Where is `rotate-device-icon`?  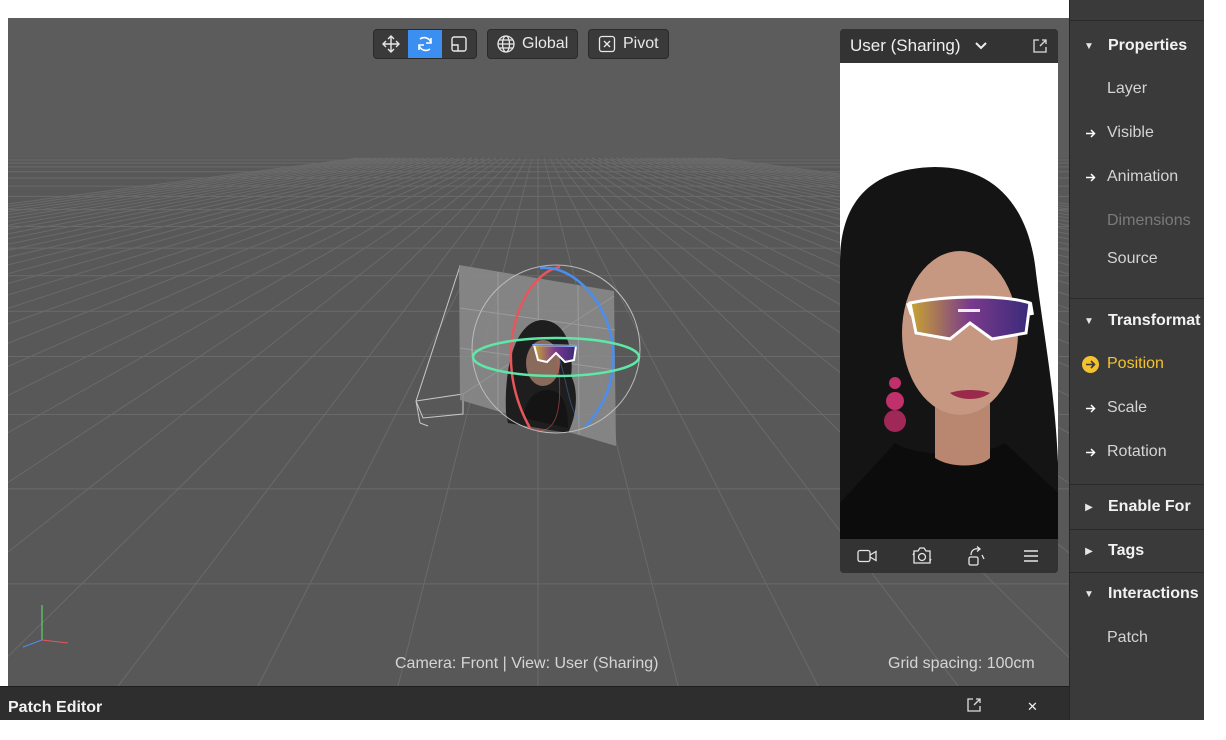
rotate-device-icon is located at coordinates (976, 556).